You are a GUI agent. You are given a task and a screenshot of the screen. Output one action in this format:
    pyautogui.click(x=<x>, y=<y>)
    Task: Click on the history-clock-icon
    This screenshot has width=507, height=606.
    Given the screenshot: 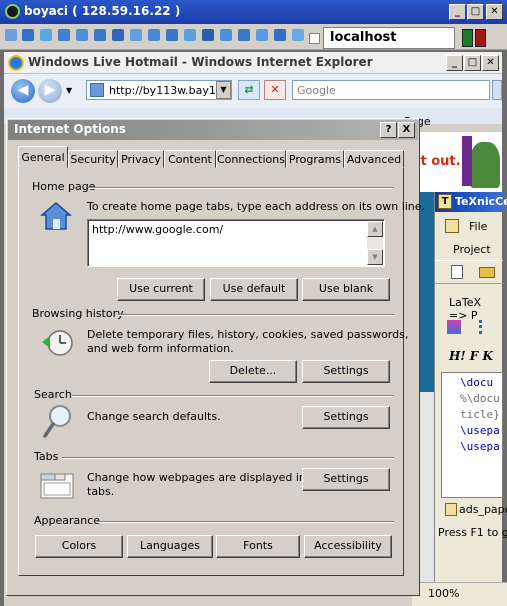 What is the action you would take?
    pyautogui.click(x=57, y=343)
    